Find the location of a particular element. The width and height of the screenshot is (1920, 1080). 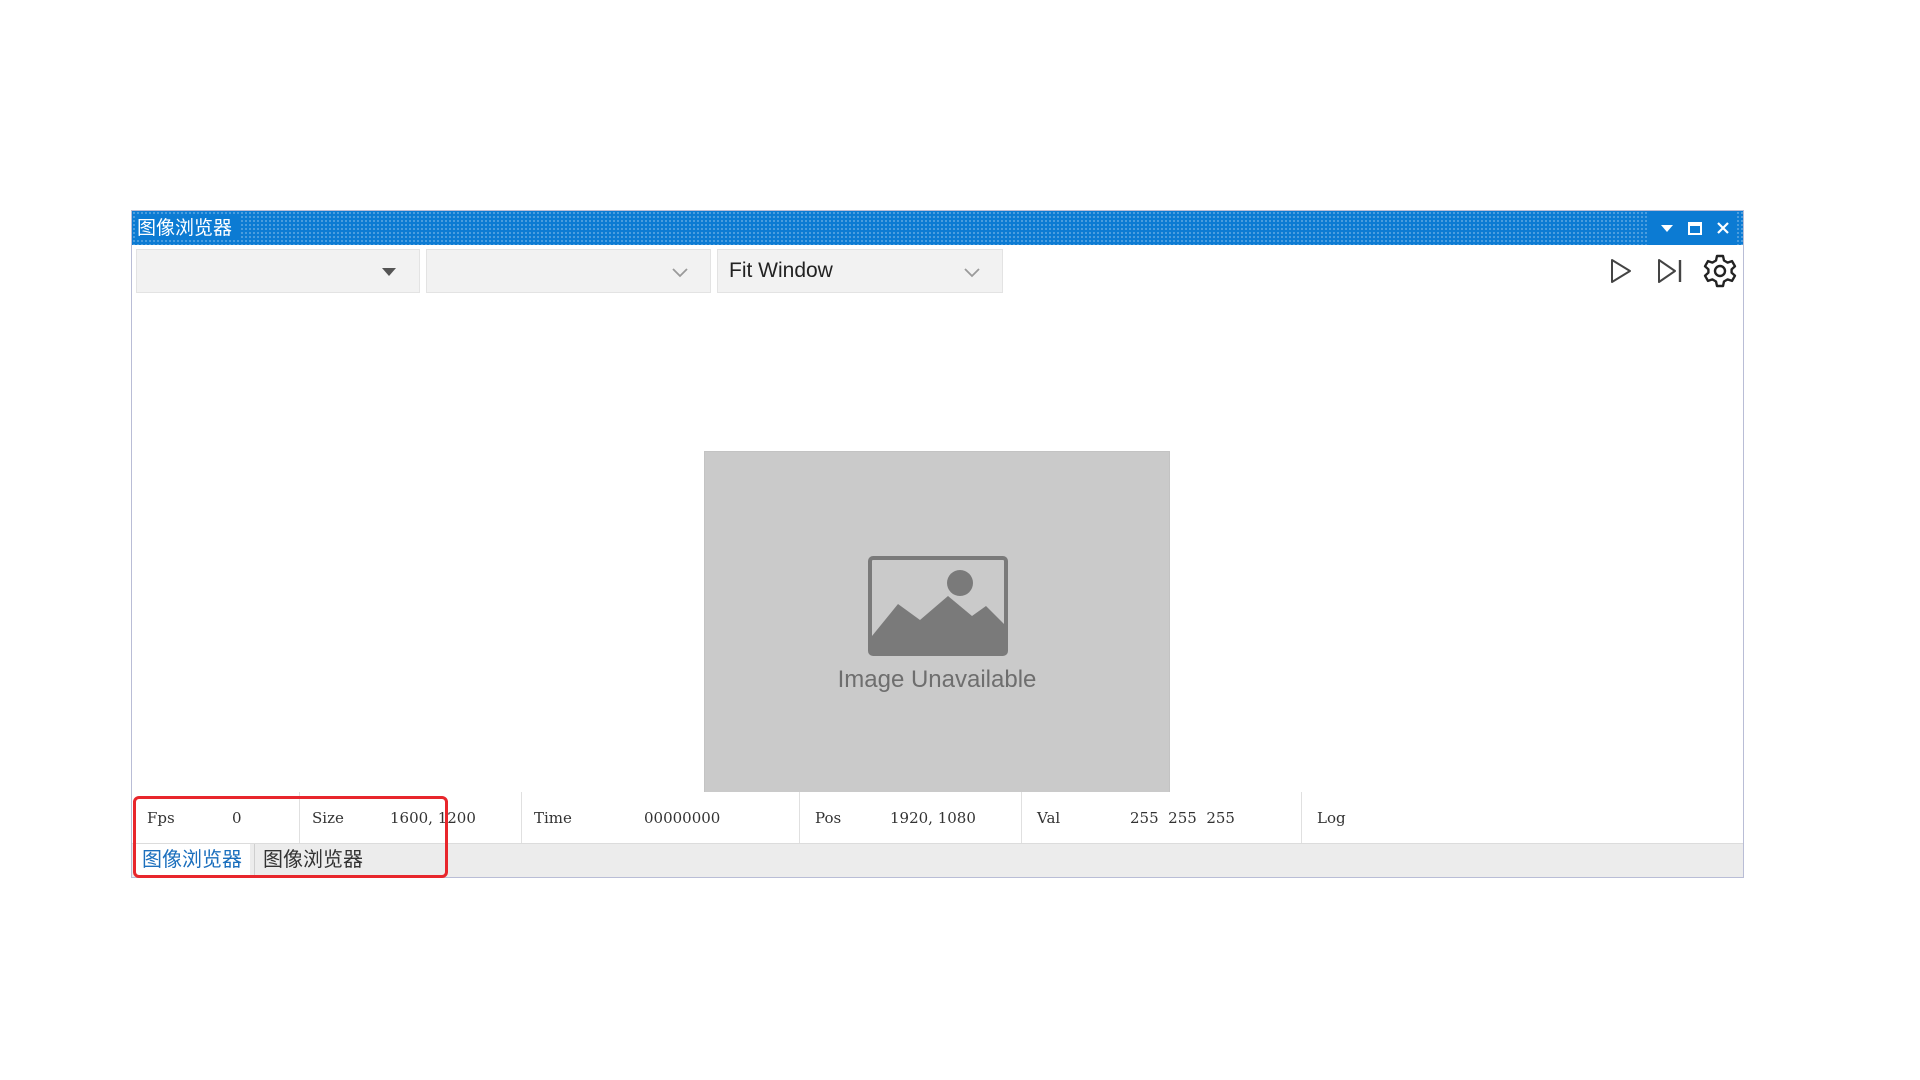

time-label: Time is located at coordinates (553, 818).